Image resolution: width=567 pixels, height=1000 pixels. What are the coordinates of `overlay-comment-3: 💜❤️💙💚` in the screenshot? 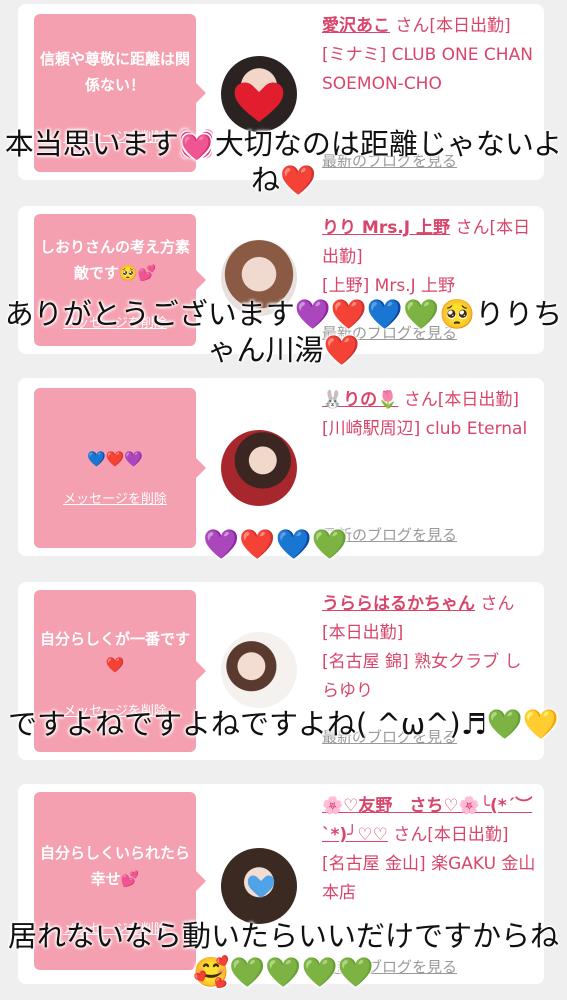 It's located at (275, 544).